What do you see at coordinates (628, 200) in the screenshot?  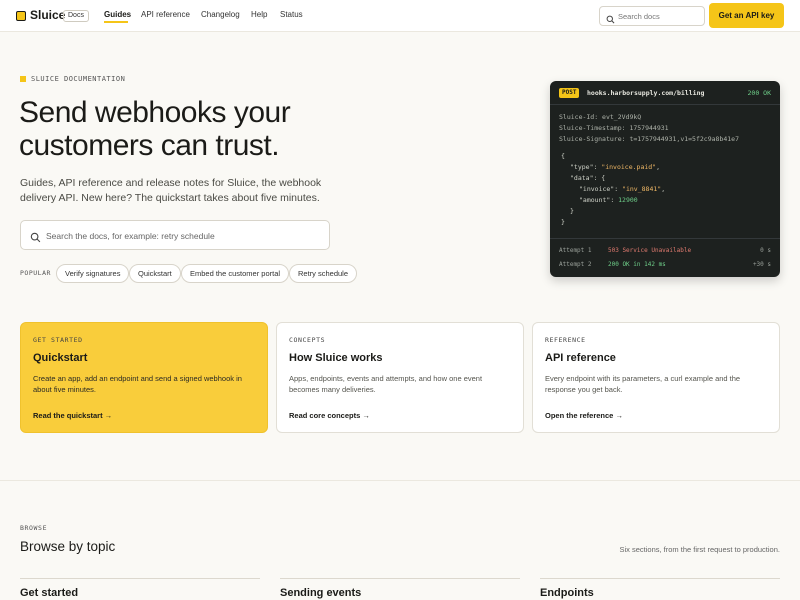 I see `json-value: 12900` at bounding box center [628, 200].